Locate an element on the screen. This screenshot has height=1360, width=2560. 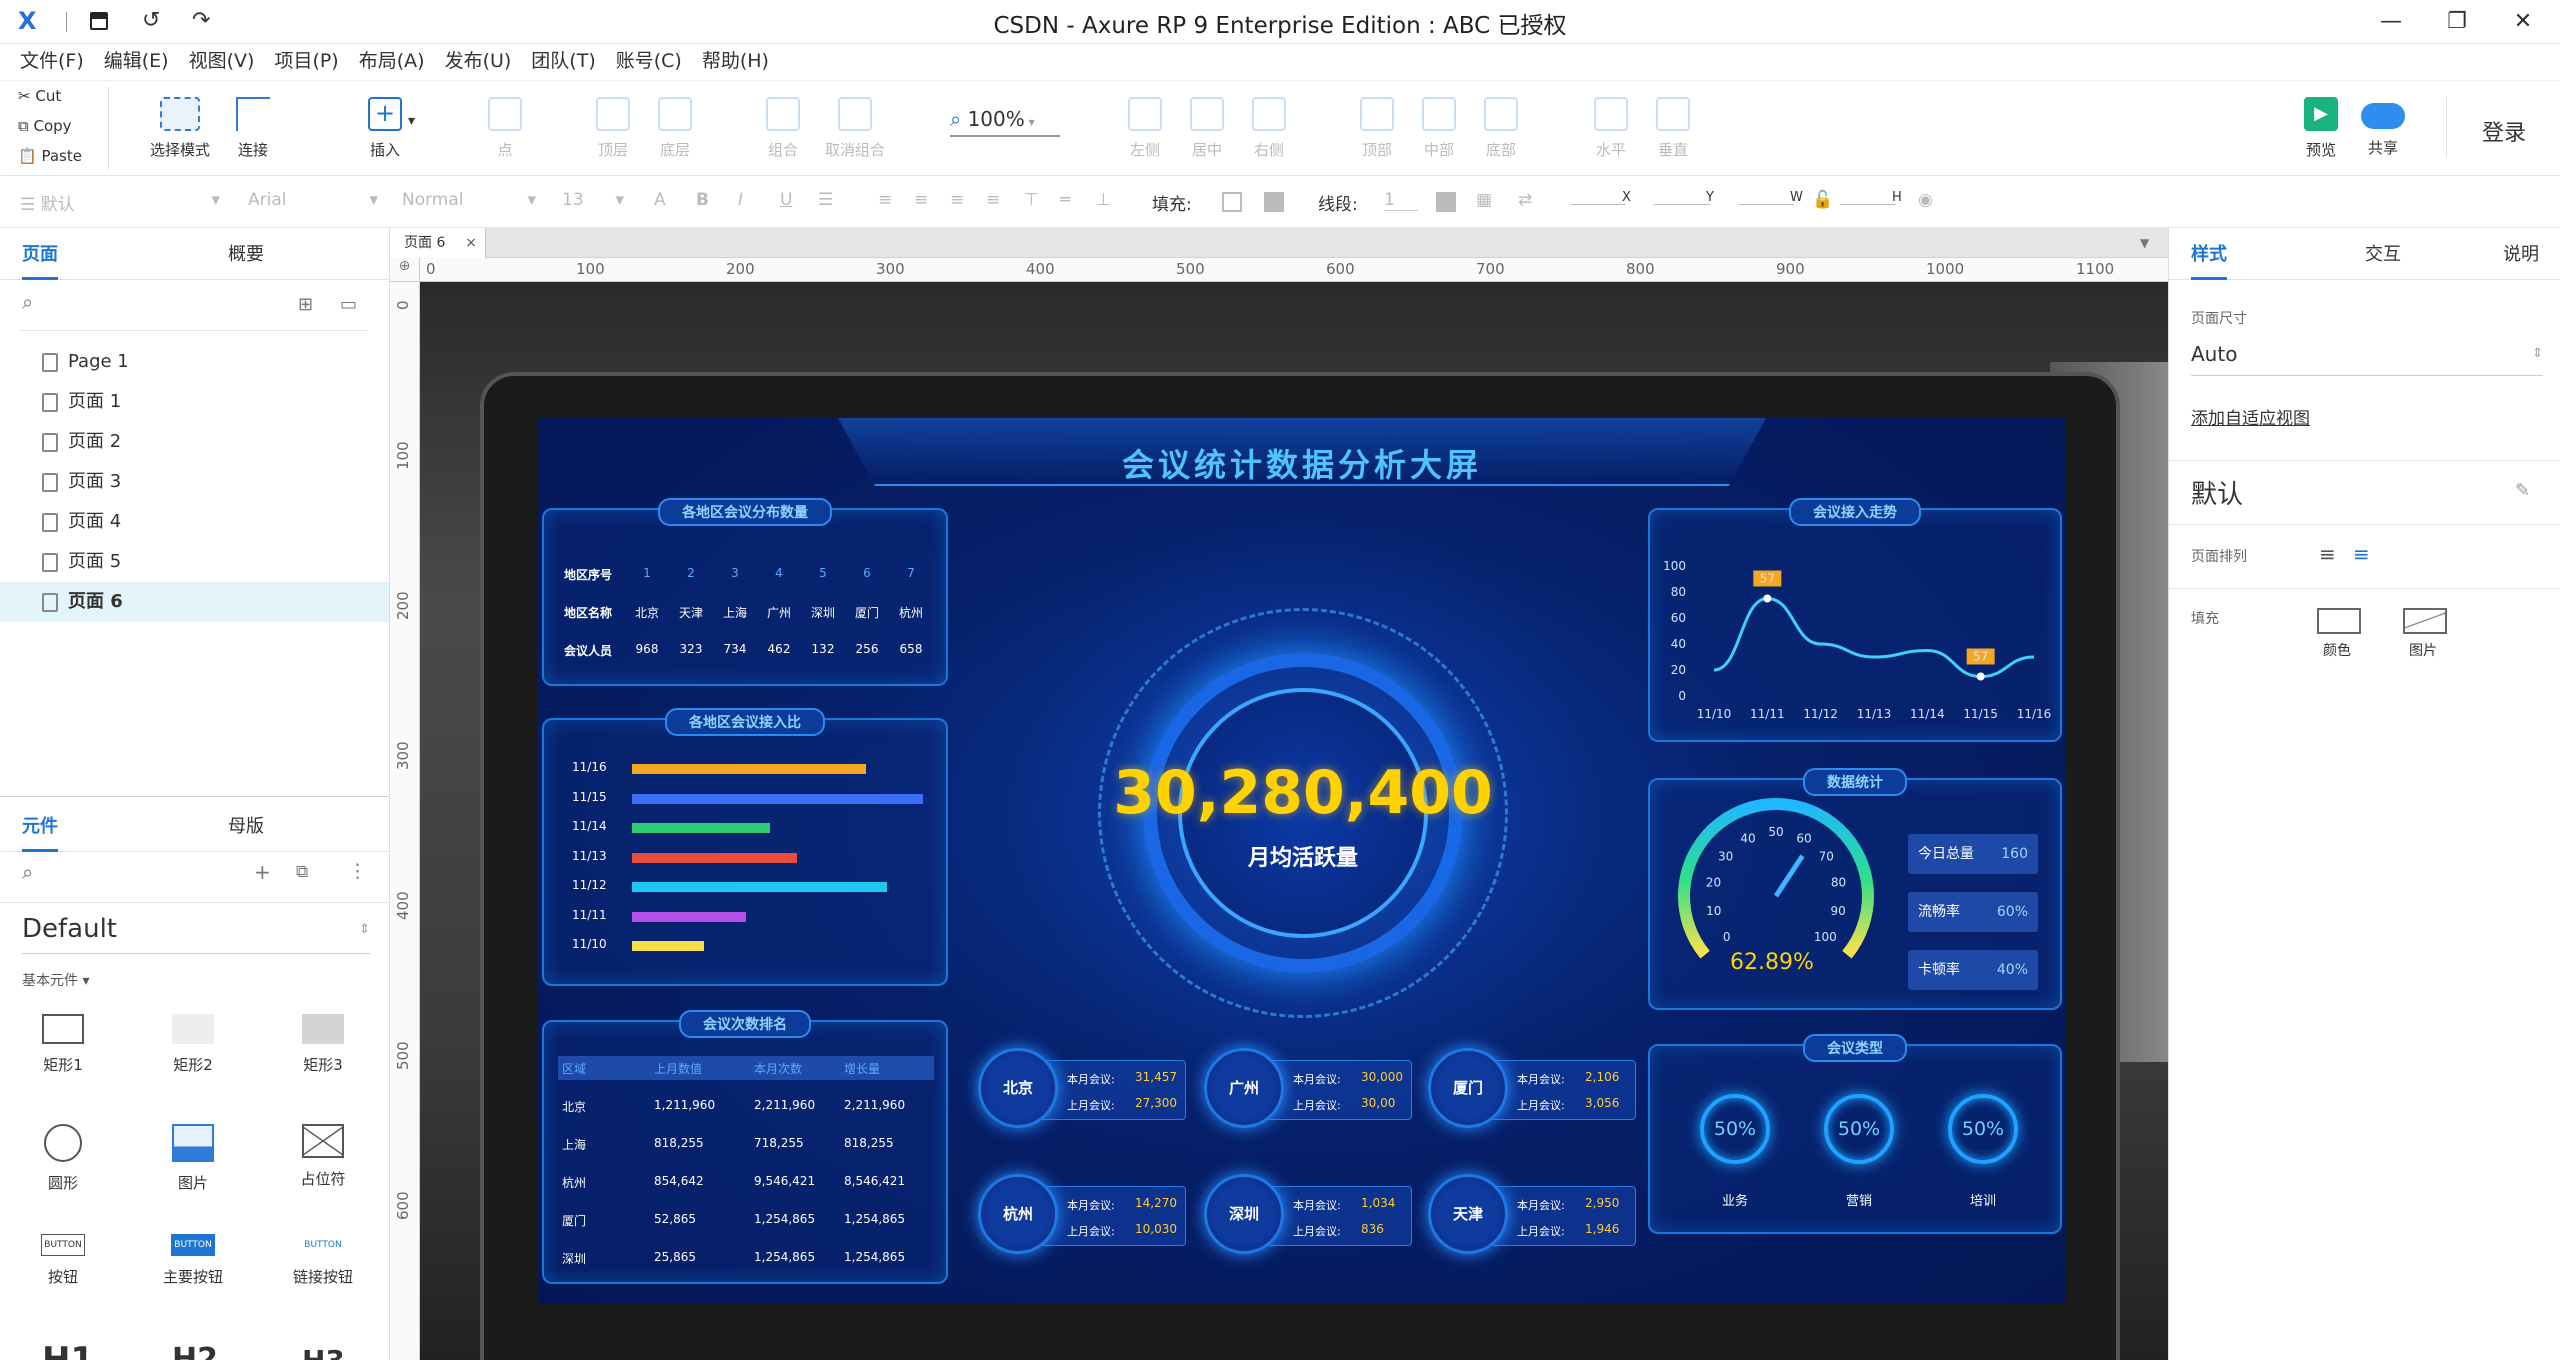
menu-file: 文件(F) is located at coordinates (52, 61).